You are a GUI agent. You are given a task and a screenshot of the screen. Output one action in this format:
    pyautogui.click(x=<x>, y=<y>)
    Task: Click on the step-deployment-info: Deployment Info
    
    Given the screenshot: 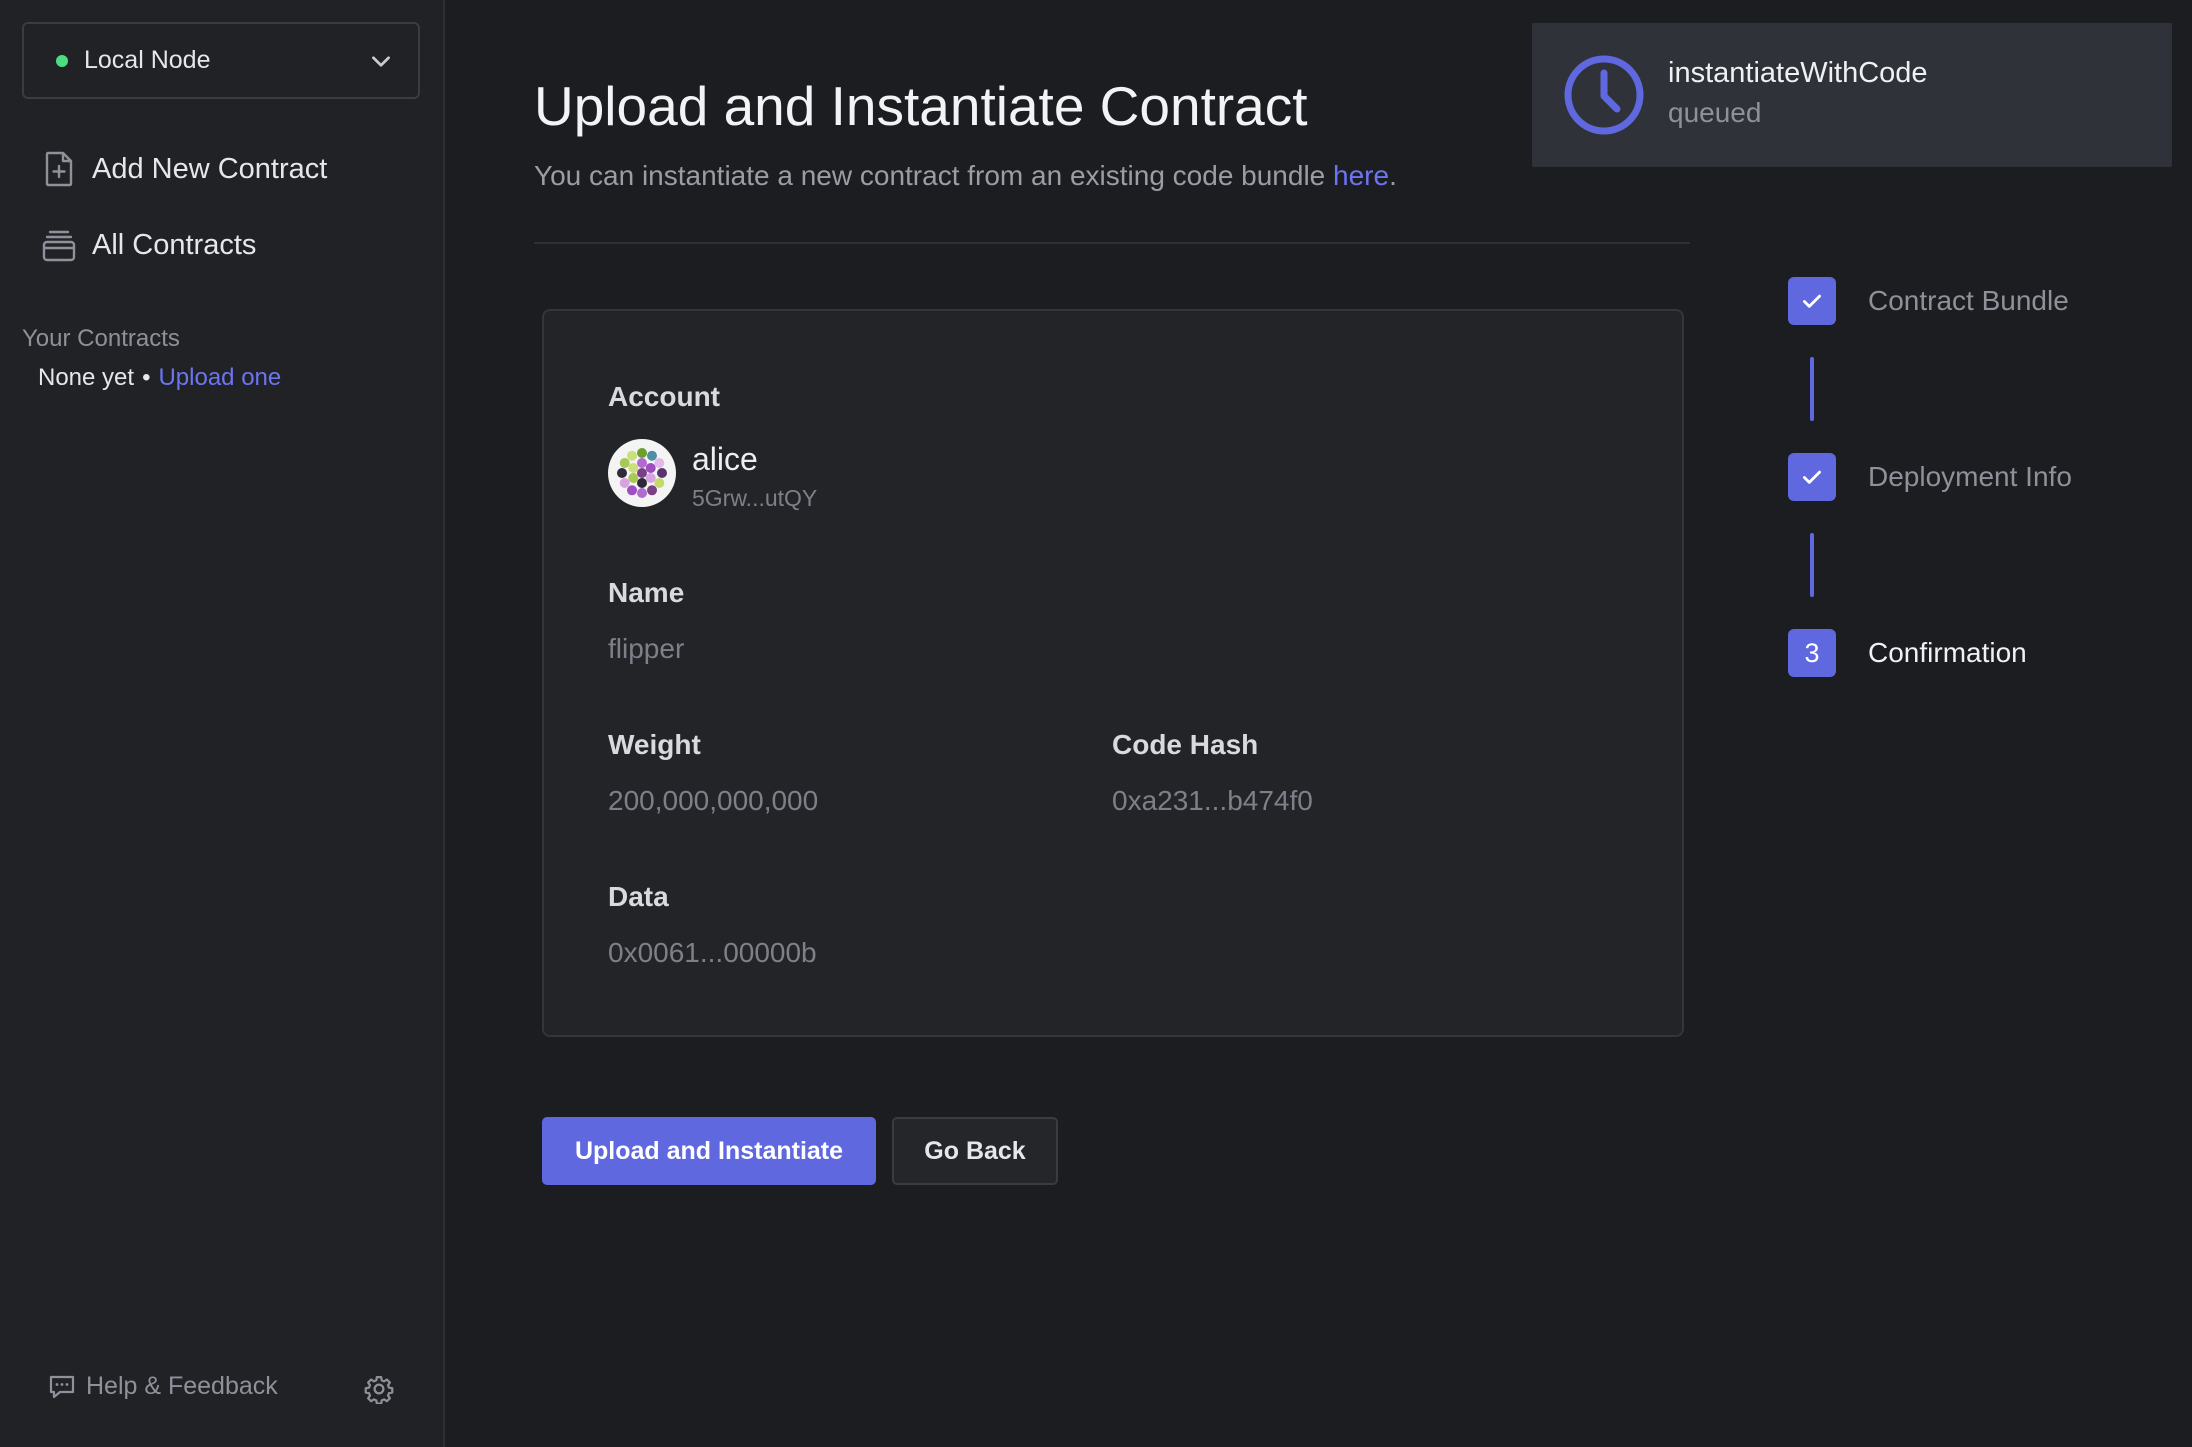 What is the action you would take?
    pyautogui.click(x=1970, y=476)
    